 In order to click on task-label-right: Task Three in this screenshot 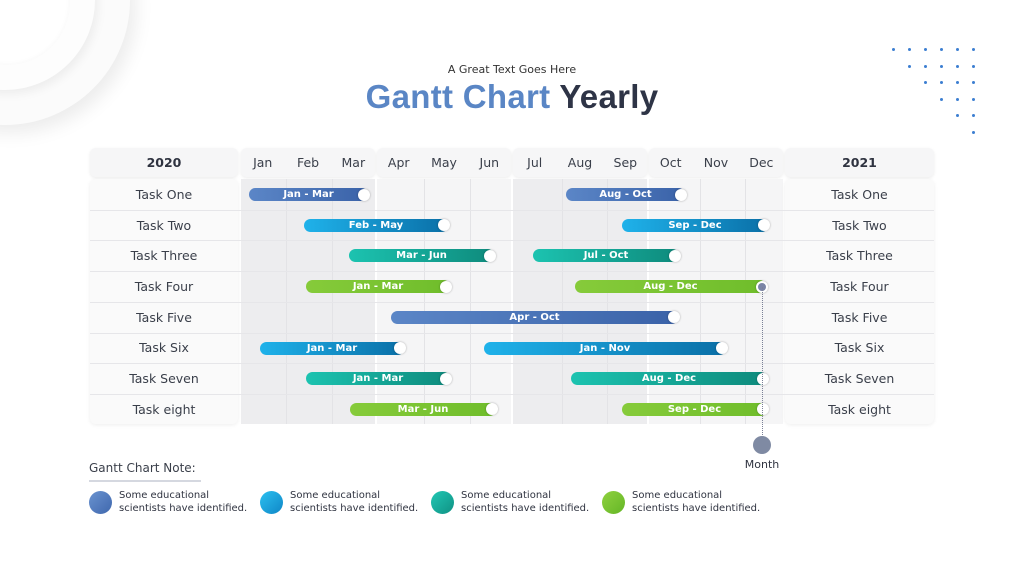, I will do `click(859, 256)`.